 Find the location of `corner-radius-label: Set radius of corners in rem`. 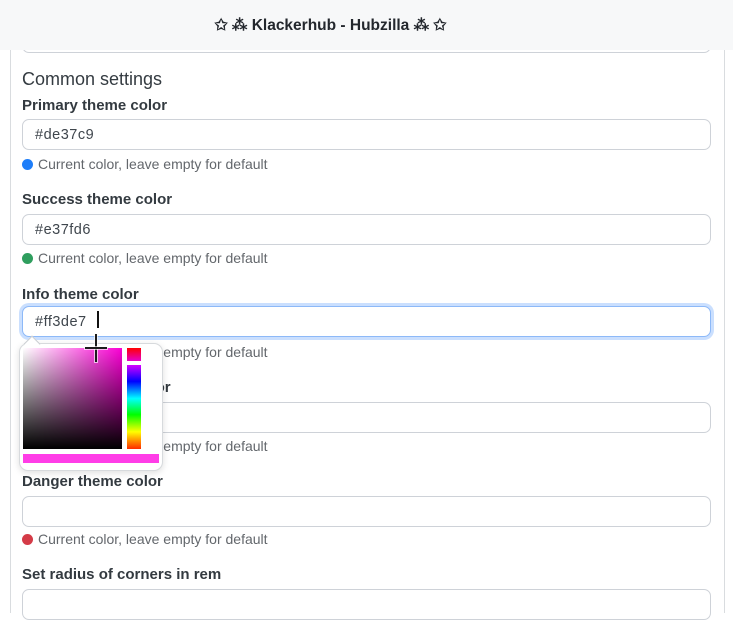

corner-radius-label: Set radius of corners in rem is located at coordinates (122, 574).